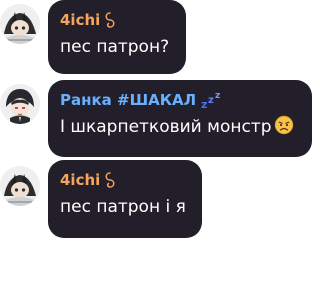 Image resolution: width=320 pixels, height=290 pixels. I want to click on message-text: І шкарпетковий монстр, so click(180, 128).